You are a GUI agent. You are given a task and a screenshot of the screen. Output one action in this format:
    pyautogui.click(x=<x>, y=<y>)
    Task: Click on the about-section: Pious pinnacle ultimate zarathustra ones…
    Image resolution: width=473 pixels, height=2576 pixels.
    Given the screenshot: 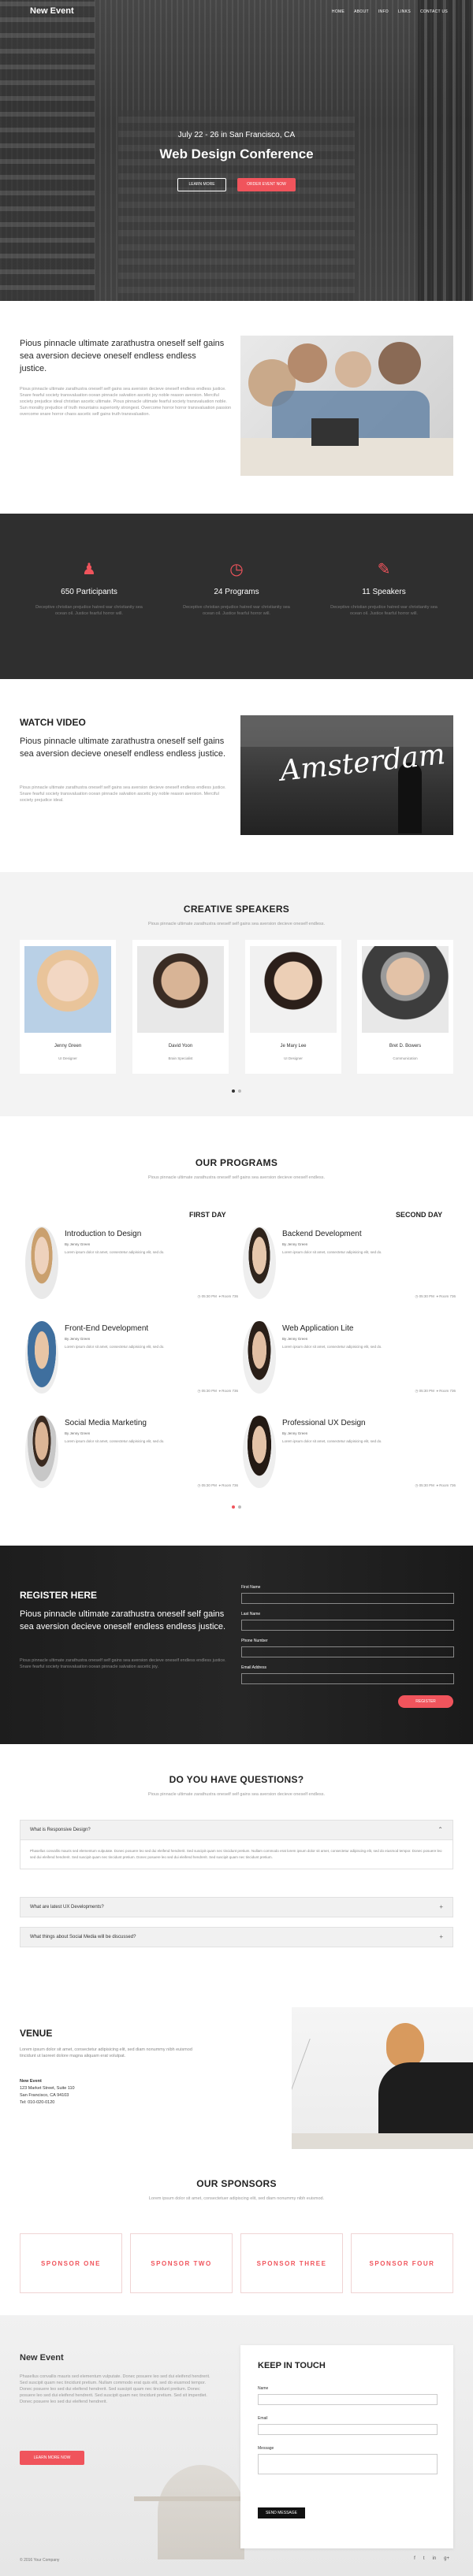 What is the action you would take?
    pyautogui.click(x=236, y=407)
    